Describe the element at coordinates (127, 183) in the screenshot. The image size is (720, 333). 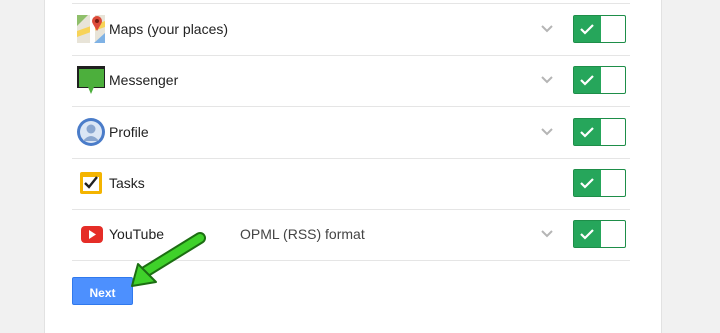
I see `product-label: Tasks` at that location.